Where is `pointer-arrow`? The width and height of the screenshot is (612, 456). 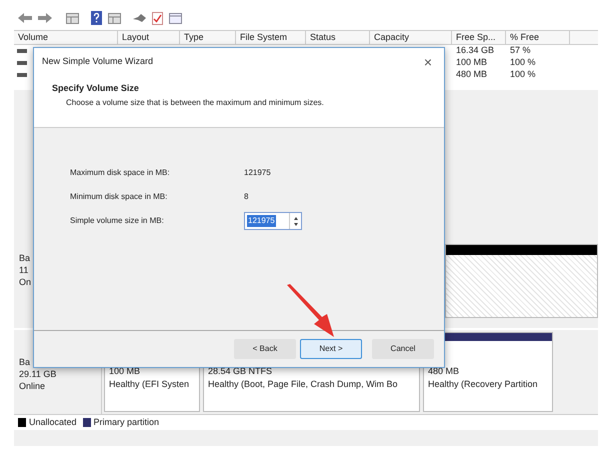 pointer-arrow is located at coordinates (311, 311).